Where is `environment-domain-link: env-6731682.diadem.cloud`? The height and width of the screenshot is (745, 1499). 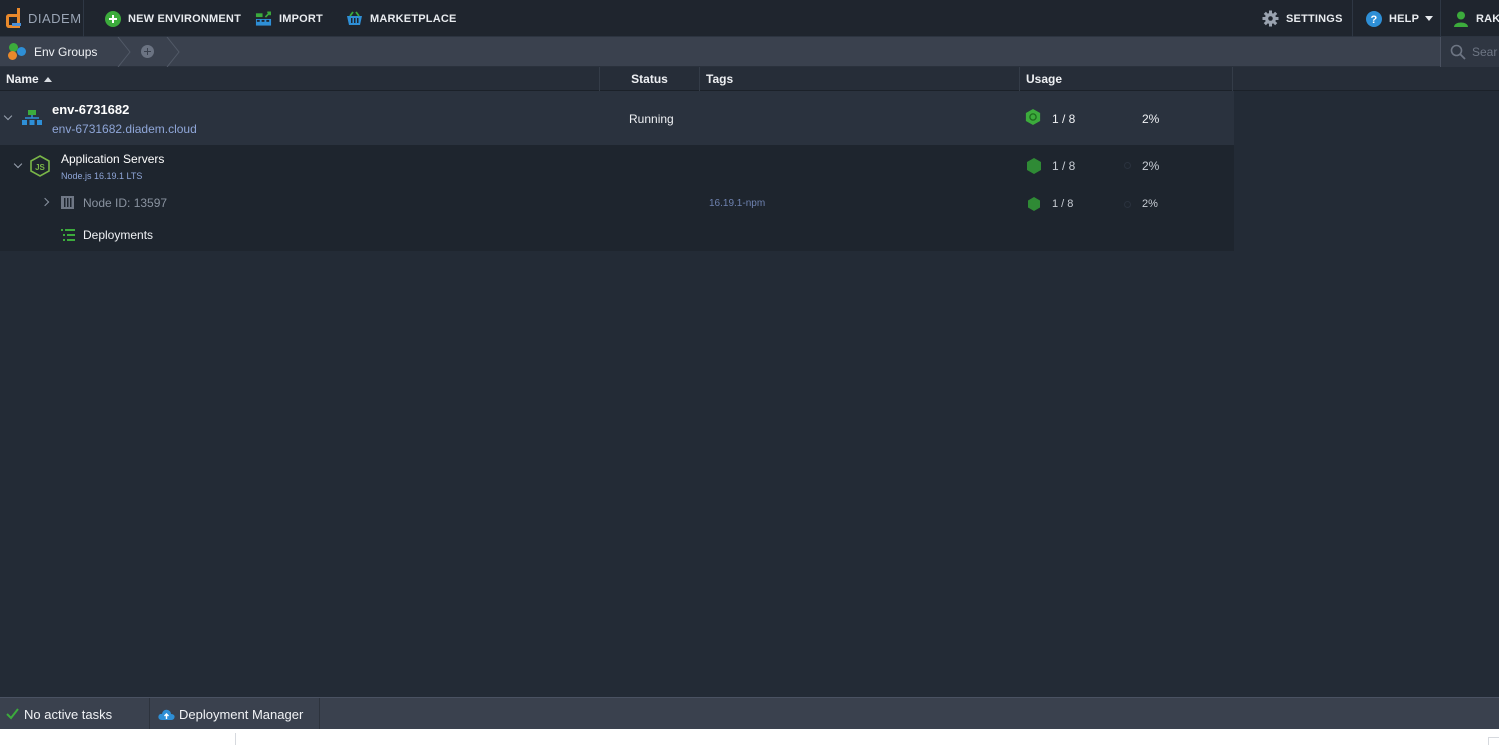 environment-domain-link: env-6731682.diadem.cloud is located at coordinates (124, 129).